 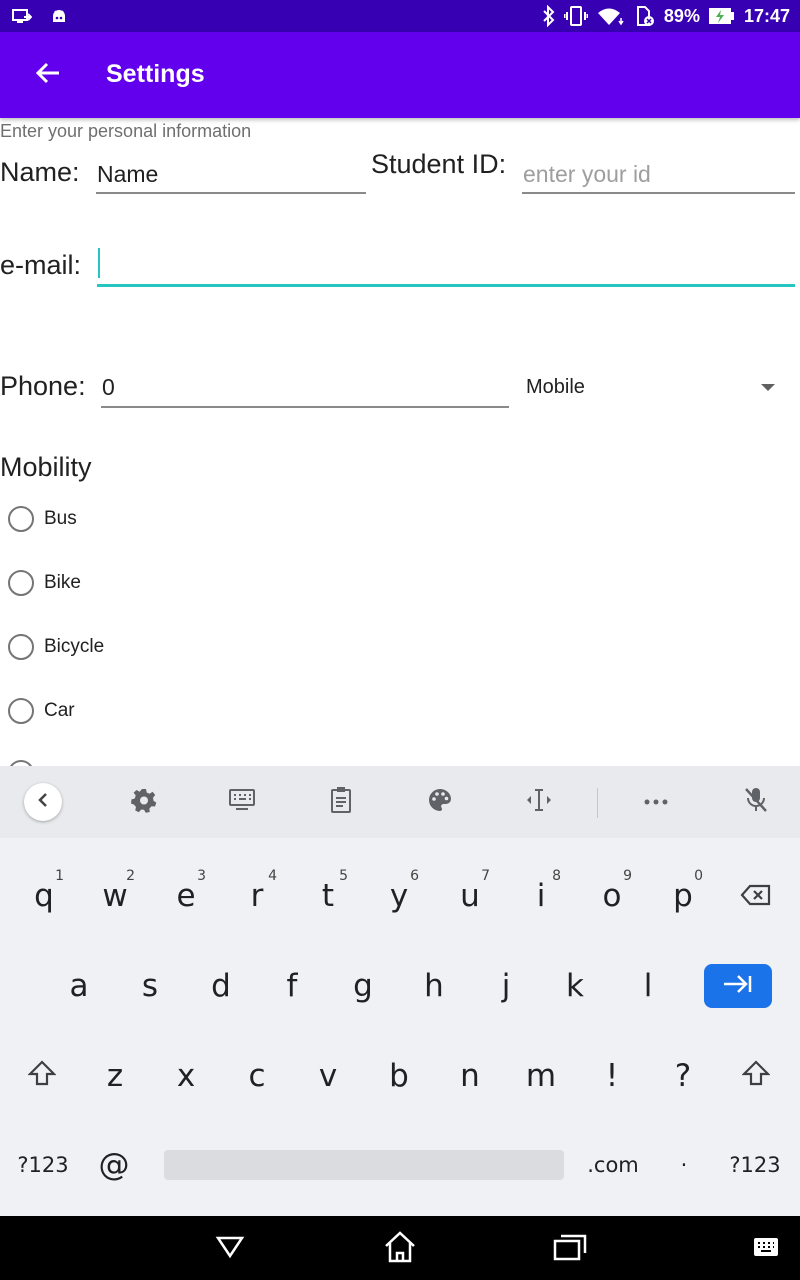 I want to click on home-icon, so click(x=400, y=1249).